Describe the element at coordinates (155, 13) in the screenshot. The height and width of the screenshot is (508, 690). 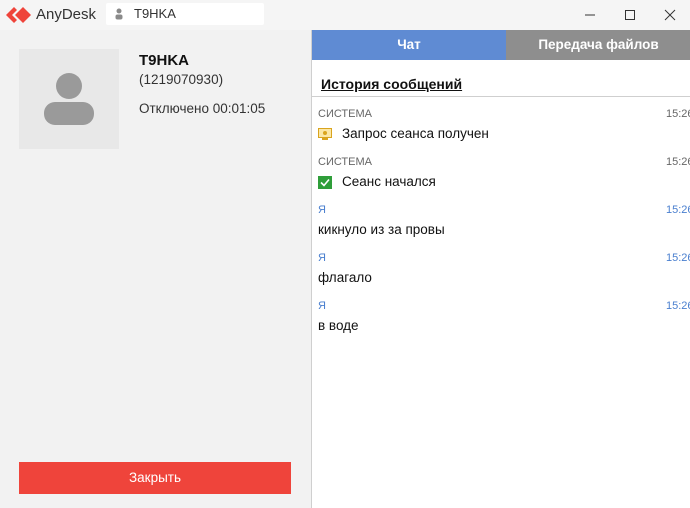
I see `address-text: T9HKA` at that location.